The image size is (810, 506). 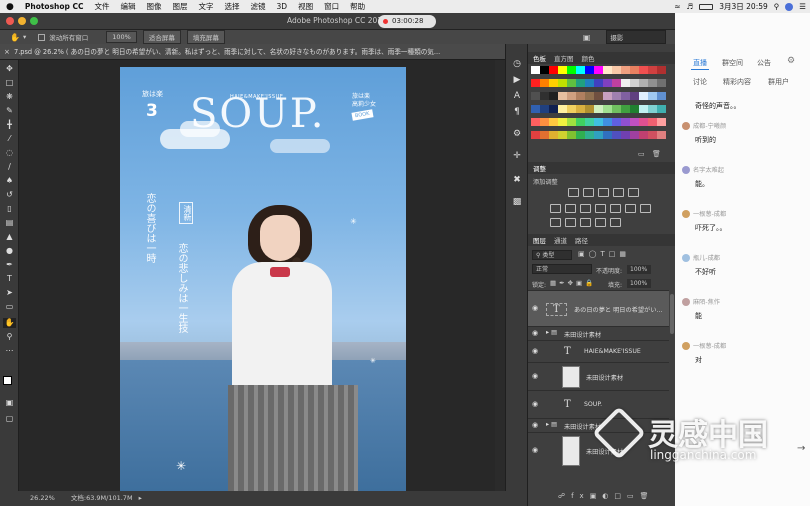 I want to click on healing-brush-tool-icon: ◌, so click(x=9, y=153).